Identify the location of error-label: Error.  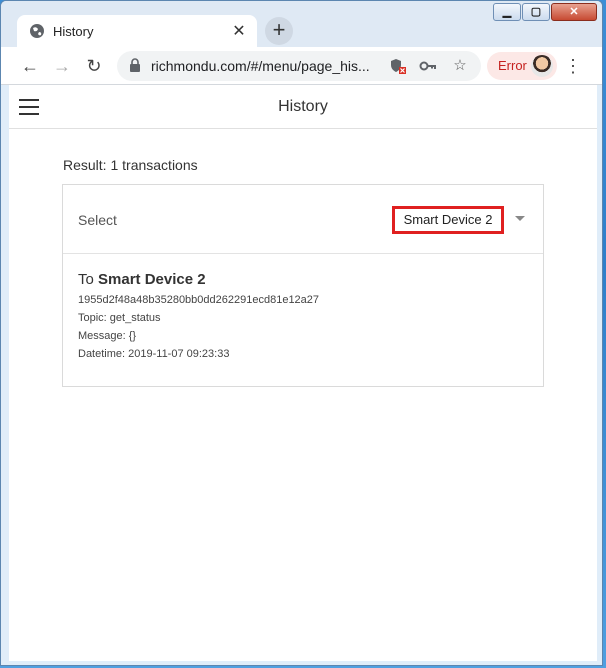
(512, 65).